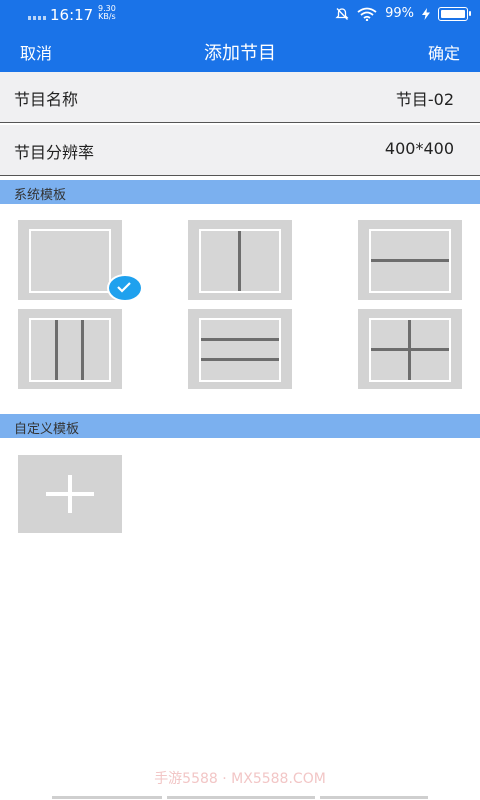 The image size is (480, 800). Describe the element at coordinates (240, 97) in the screenshot. I see `program-name-row: 节目名称 节目-02` at that location.